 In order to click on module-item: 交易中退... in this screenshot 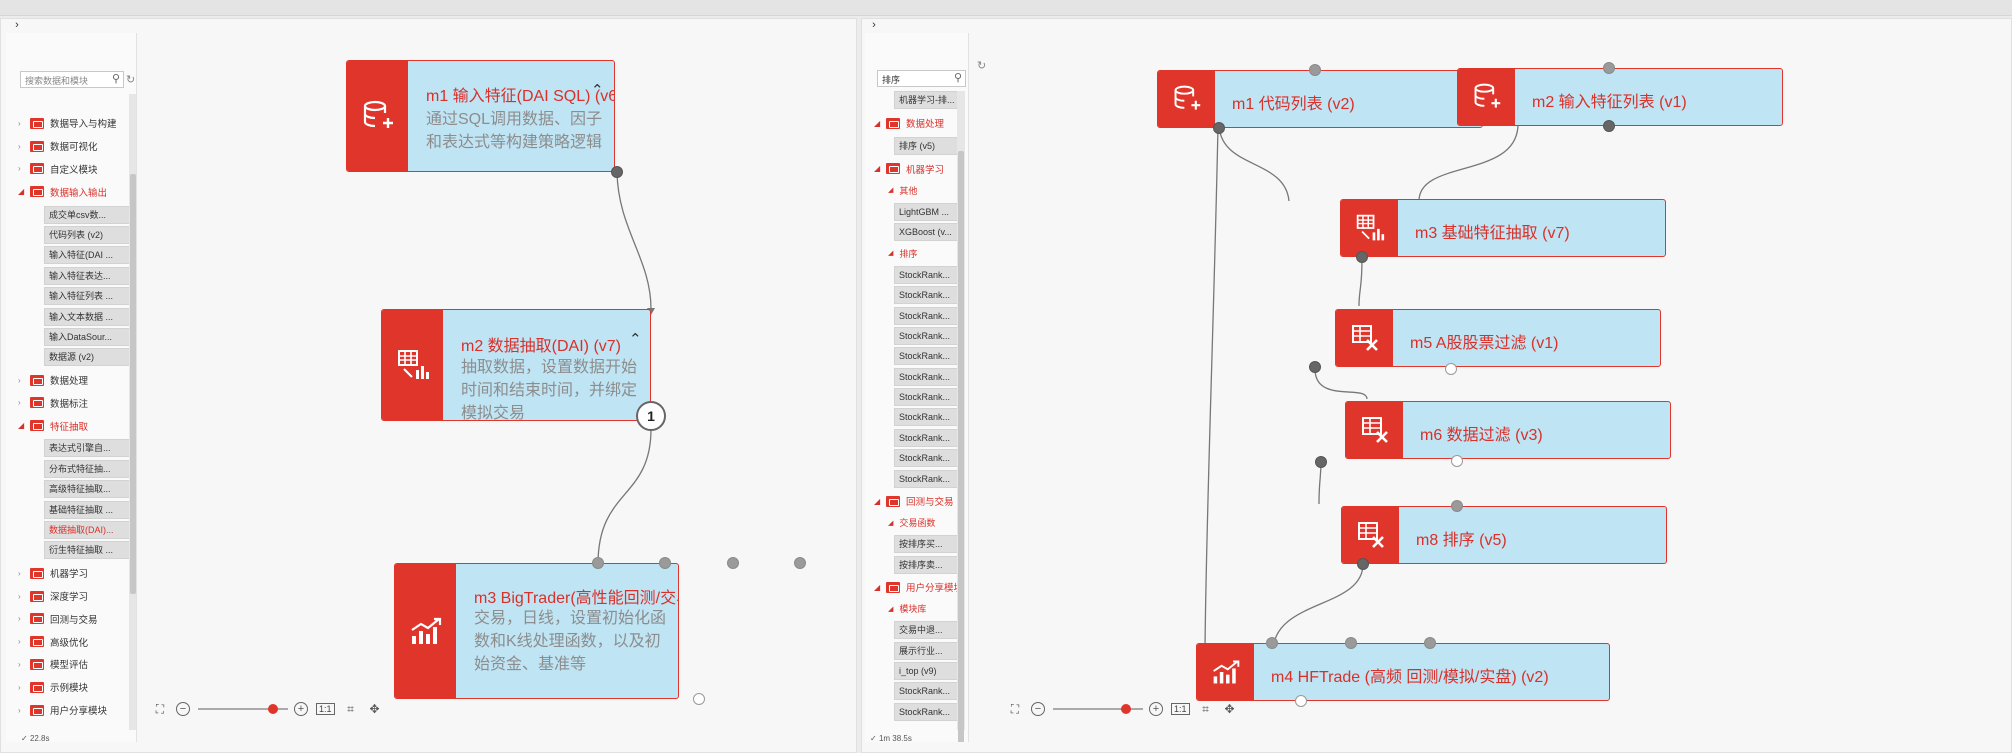, I will do `click(929, 630)`.